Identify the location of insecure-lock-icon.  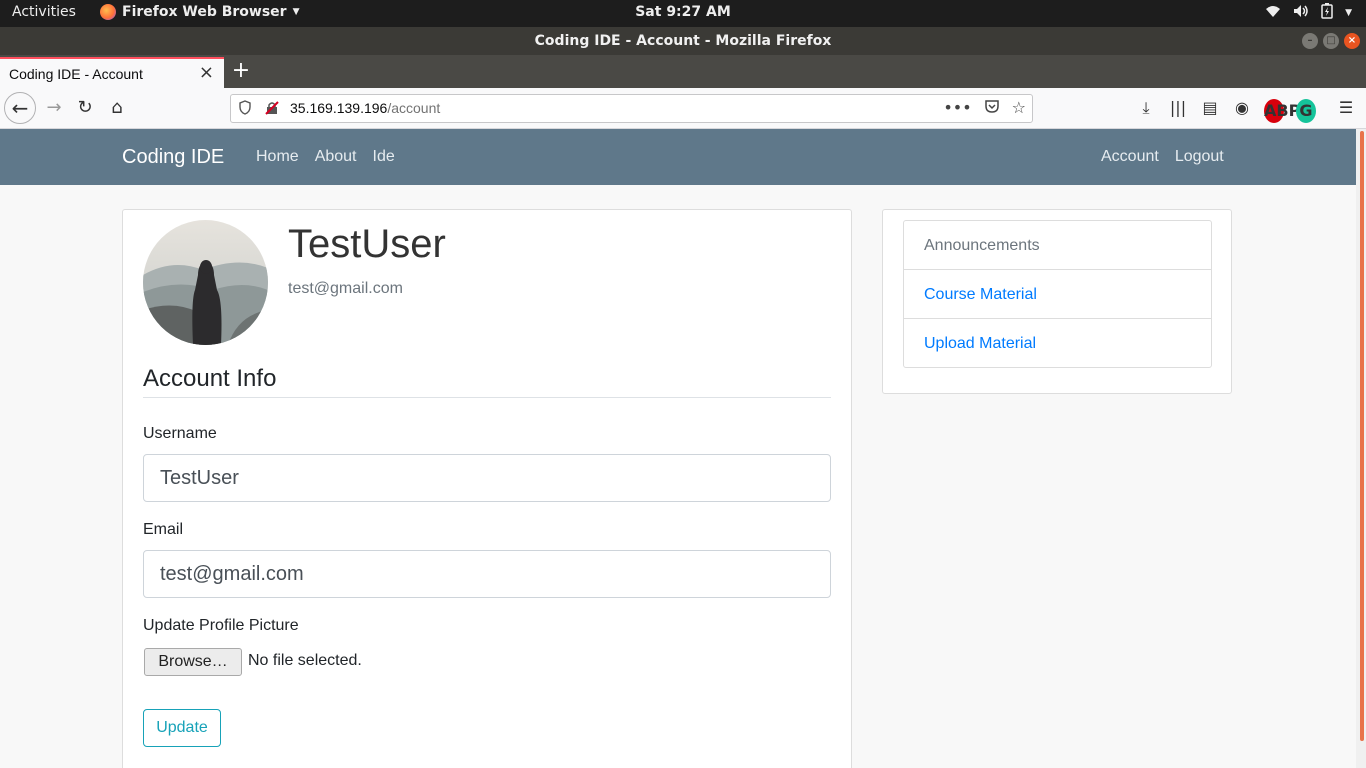
(272, 107).